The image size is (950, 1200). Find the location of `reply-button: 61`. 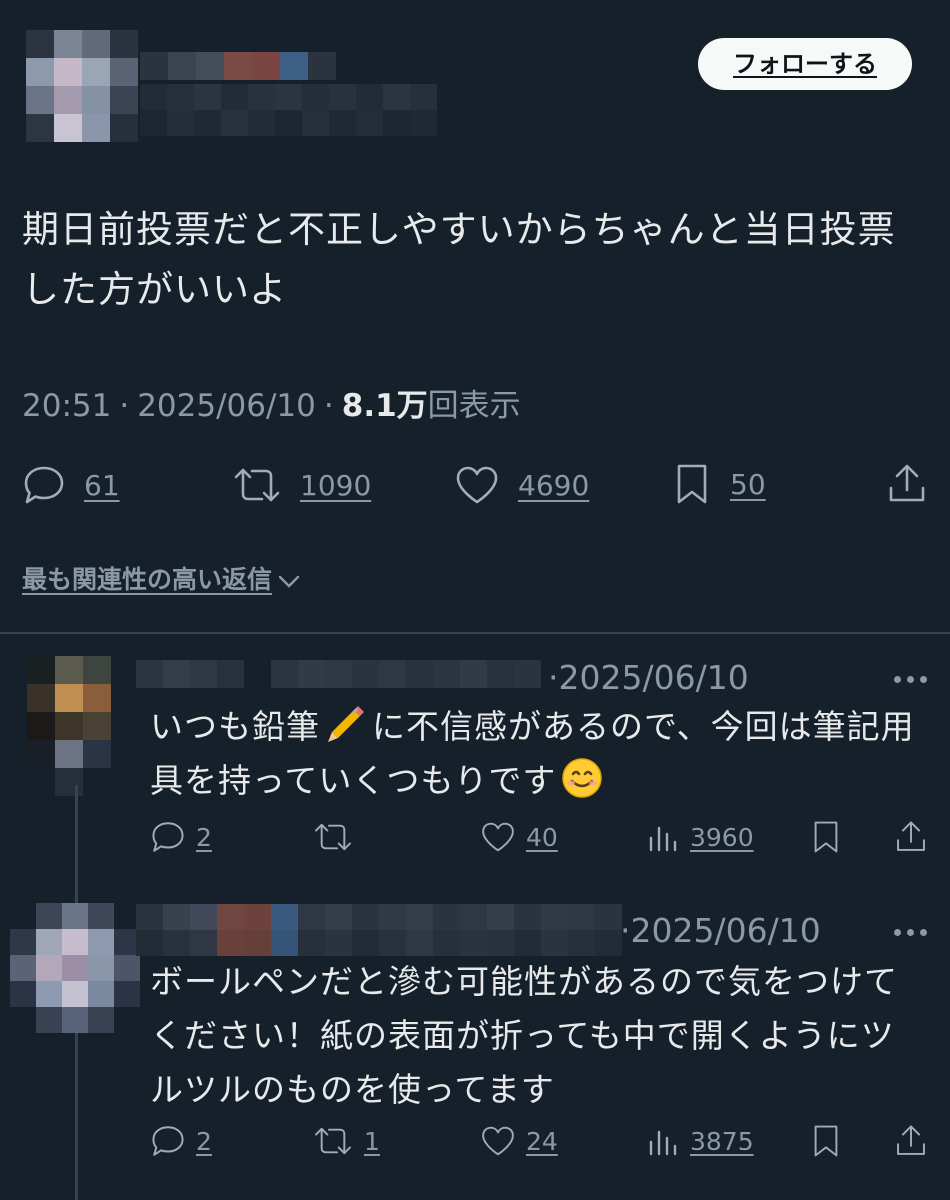

reply-button: 61 is located at coordinates (71, 485).